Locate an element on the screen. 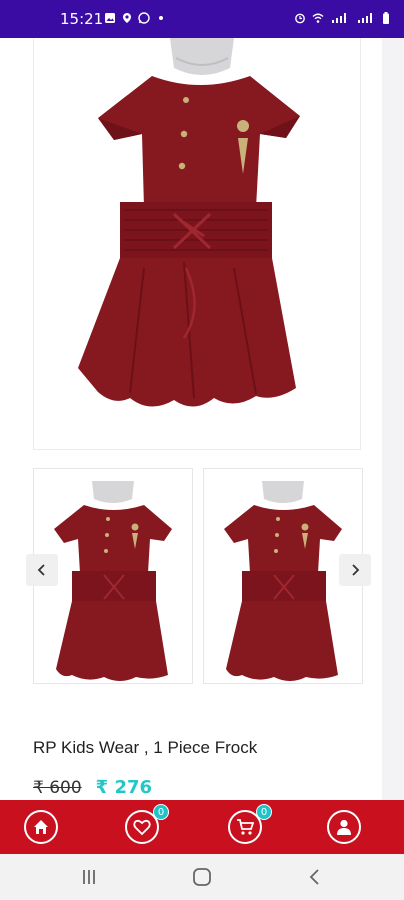 The width and height of the screenshot is (404, 900). scroll-rail is located at coordinates (393, 419).